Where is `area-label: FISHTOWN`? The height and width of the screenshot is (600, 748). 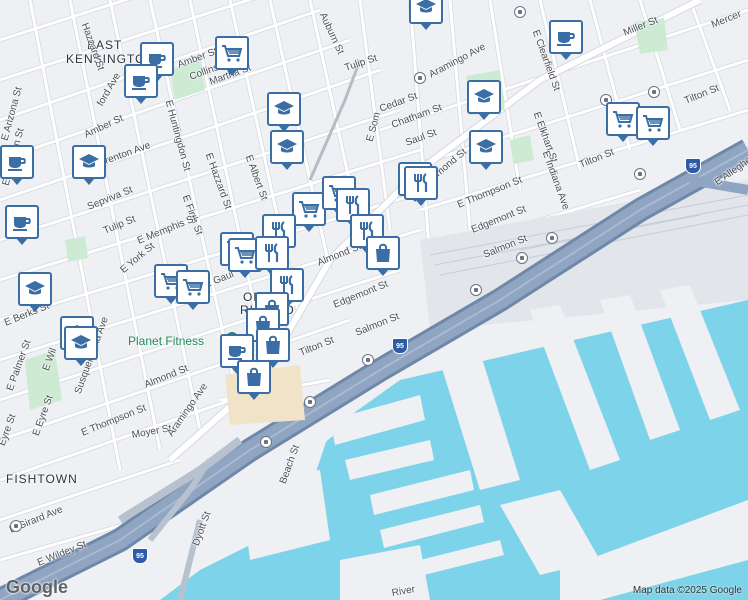 area-label: FISHTOWN is located at coordinates (42, 479).